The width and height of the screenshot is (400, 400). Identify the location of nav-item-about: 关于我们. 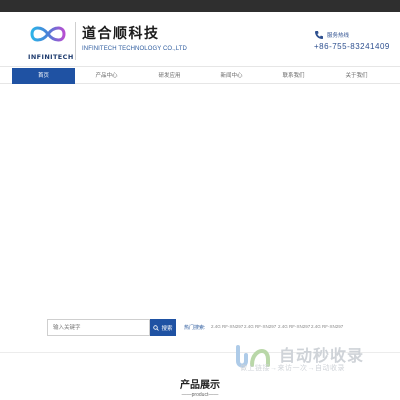
(356, 76).